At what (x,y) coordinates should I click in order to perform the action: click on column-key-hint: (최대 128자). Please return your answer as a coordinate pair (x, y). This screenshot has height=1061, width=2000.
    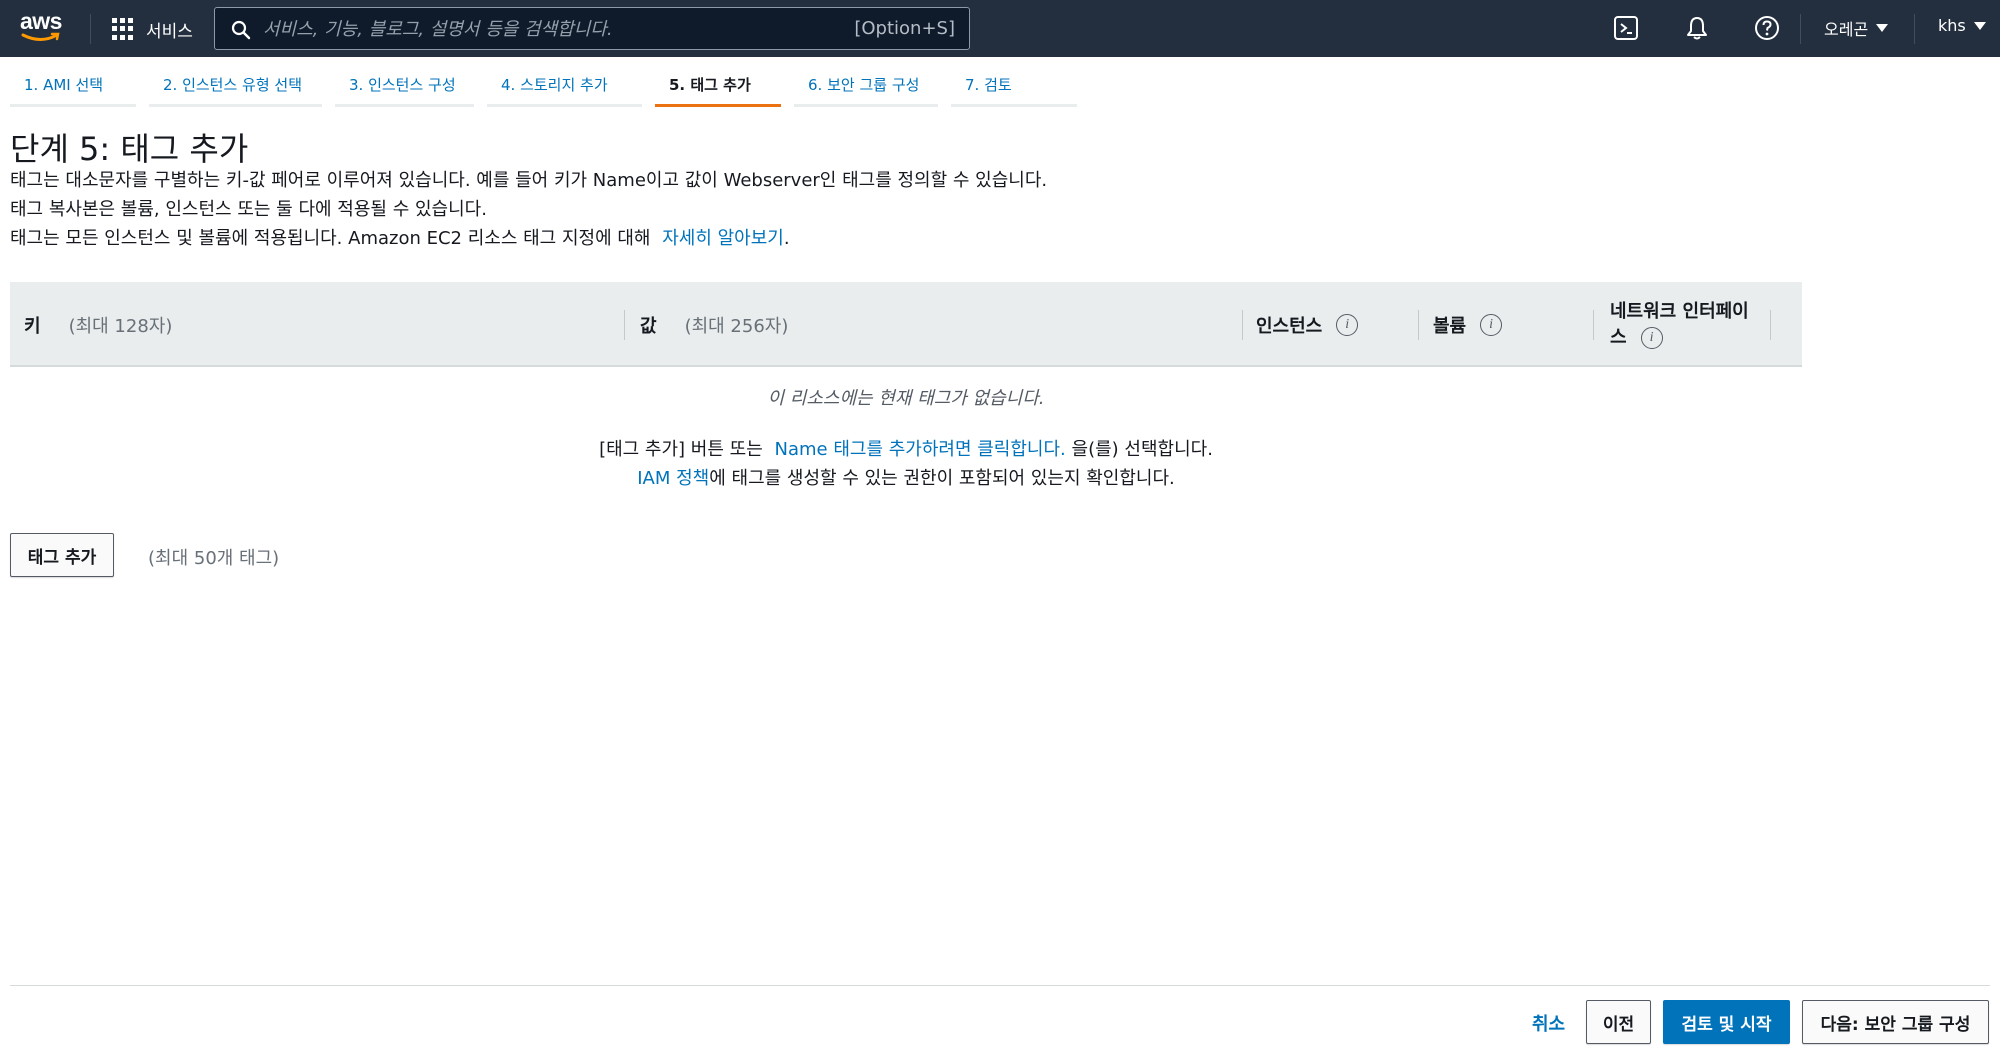
    Looking at the image, I should click on (120, 326).